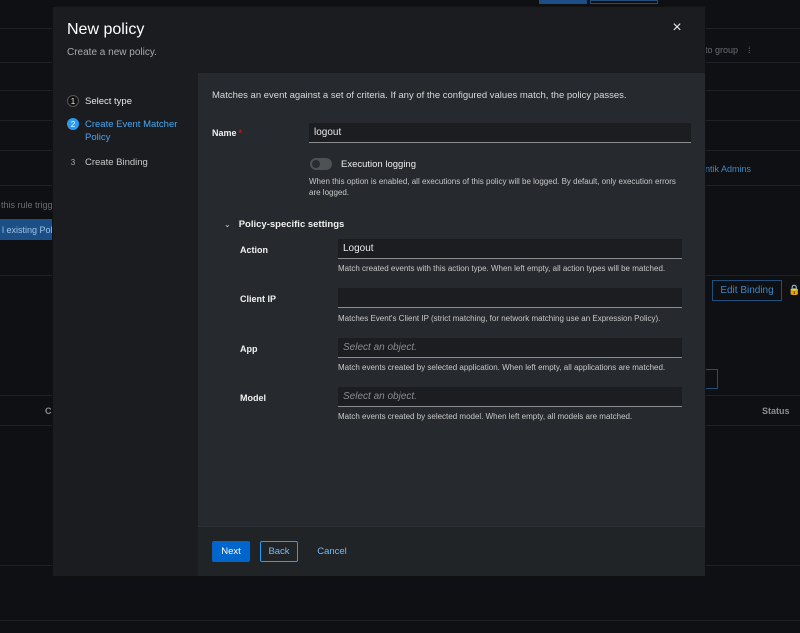  Describe the element at coordinates (321, 164) in the screenshot. I see `execution-logging-toggle` at that location.